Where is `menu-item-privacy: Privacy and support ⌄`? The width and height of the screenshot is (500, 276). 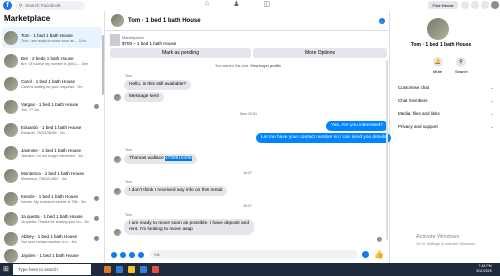
menu-item-privacy: Privacy and support ⌄ is located at coordinates (446, 127).